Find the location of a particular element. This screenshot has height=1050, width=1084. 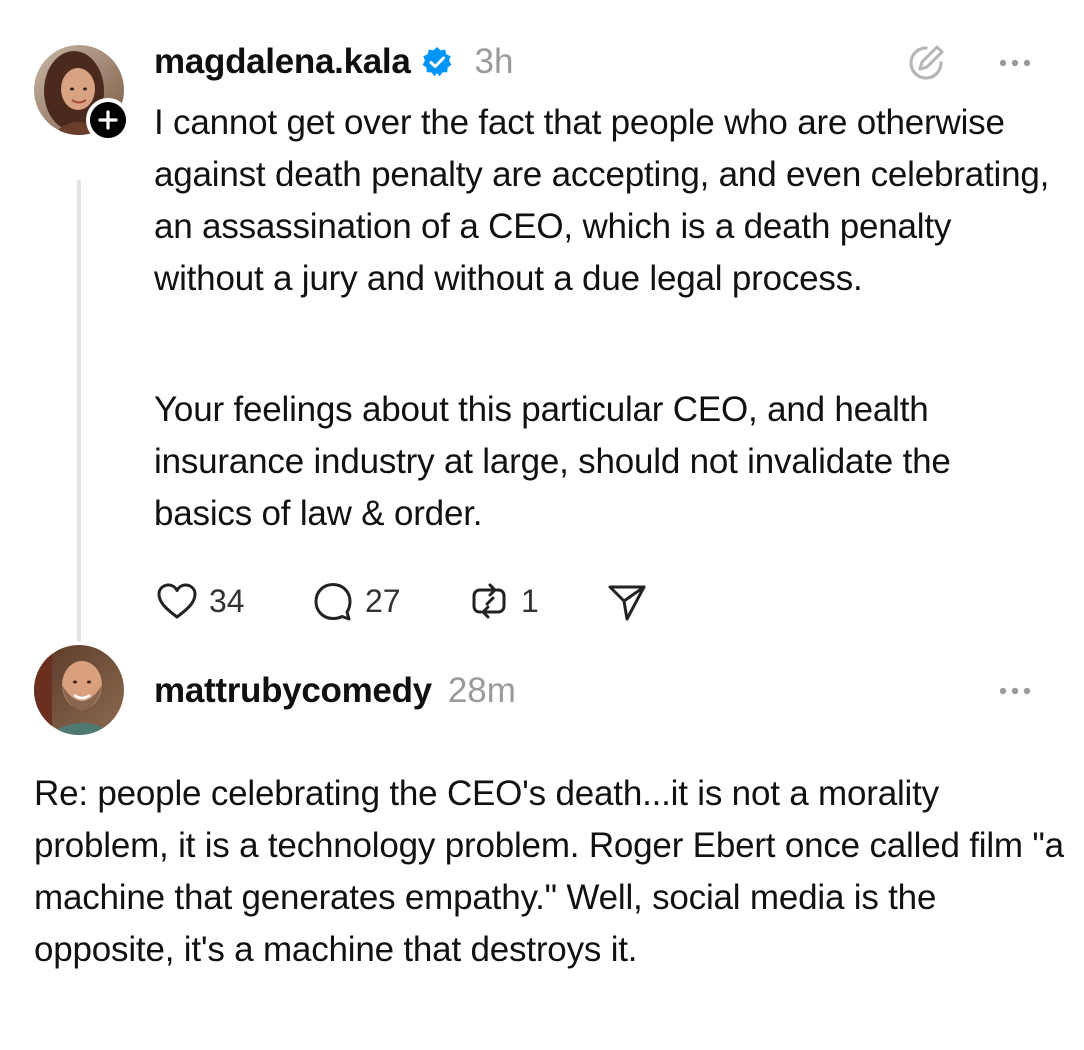

follow-plus-button is located at coordinates (108, 120).